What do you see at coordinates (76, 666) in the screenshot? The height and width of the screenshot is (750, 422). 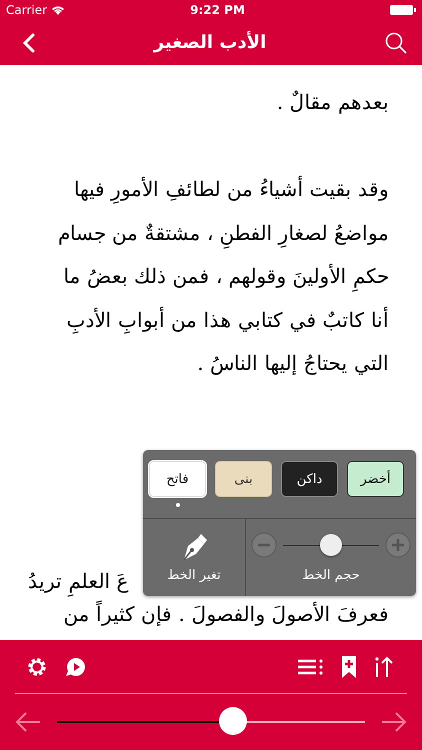 I see `play-bubble-icon` at bounding box center [76, 666].